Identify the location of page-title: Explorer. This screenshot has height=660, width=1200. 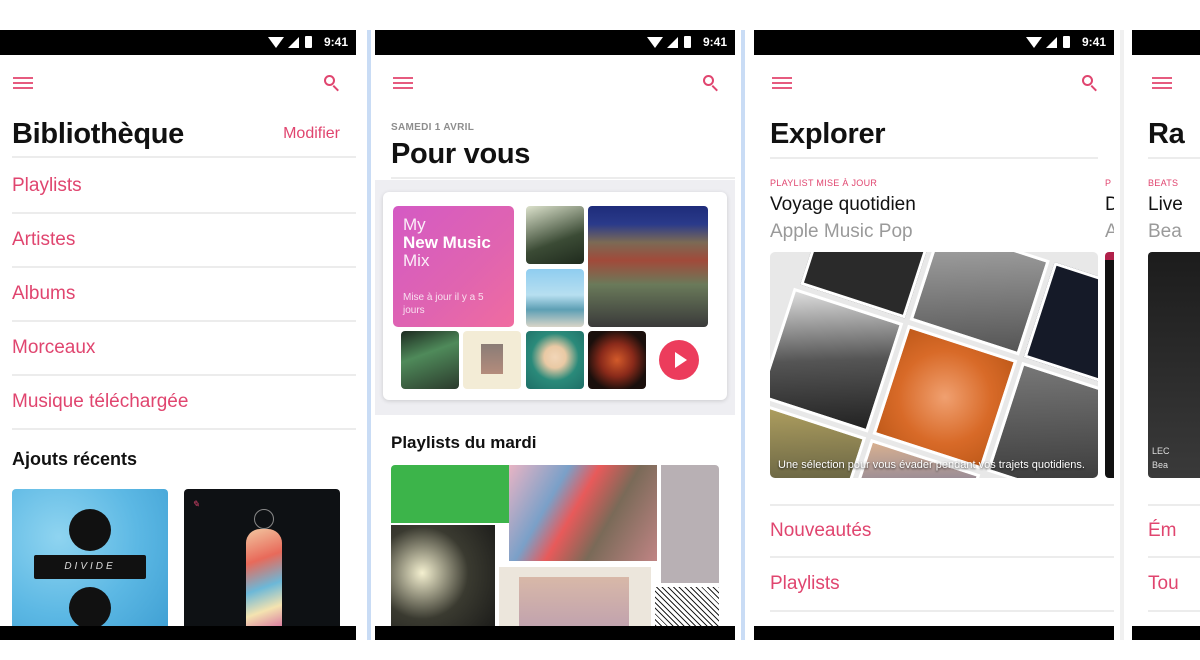
(828, 134).